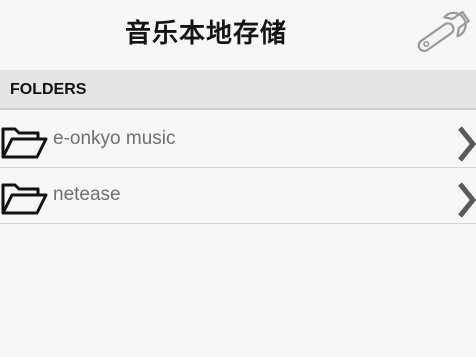  Describe the element at coordinates (205, 34) in the screenshot. I see `page-title: 音乐本地存储` at that location.